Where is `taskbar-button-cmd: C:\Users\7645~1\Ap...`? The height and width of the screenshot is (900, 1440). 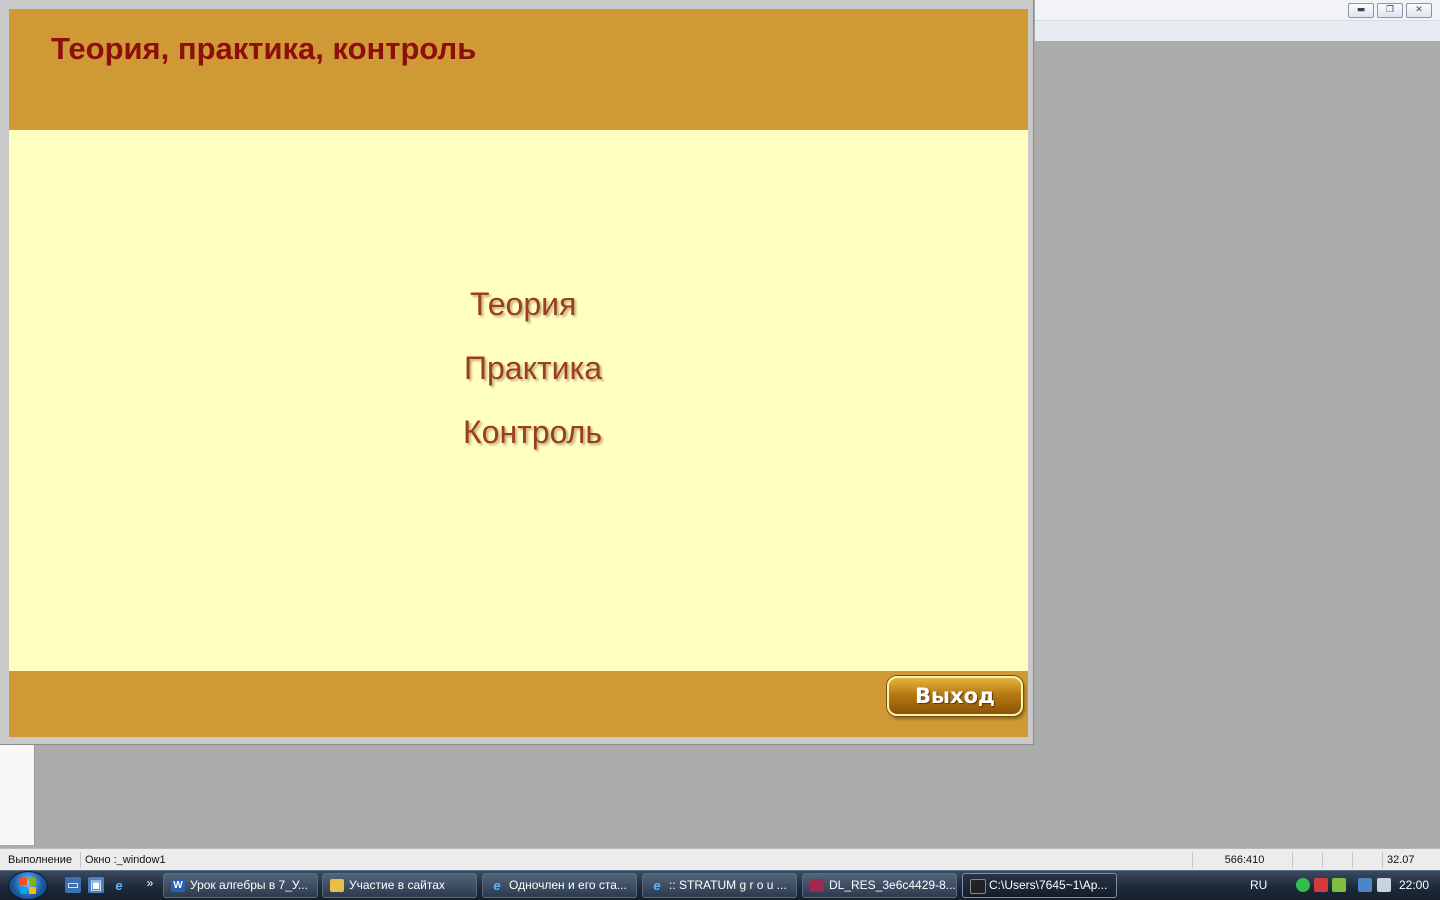 taskbar-button-cmd: C:\Users\7645~1\Ap... is located at coordinates (1039, 885).